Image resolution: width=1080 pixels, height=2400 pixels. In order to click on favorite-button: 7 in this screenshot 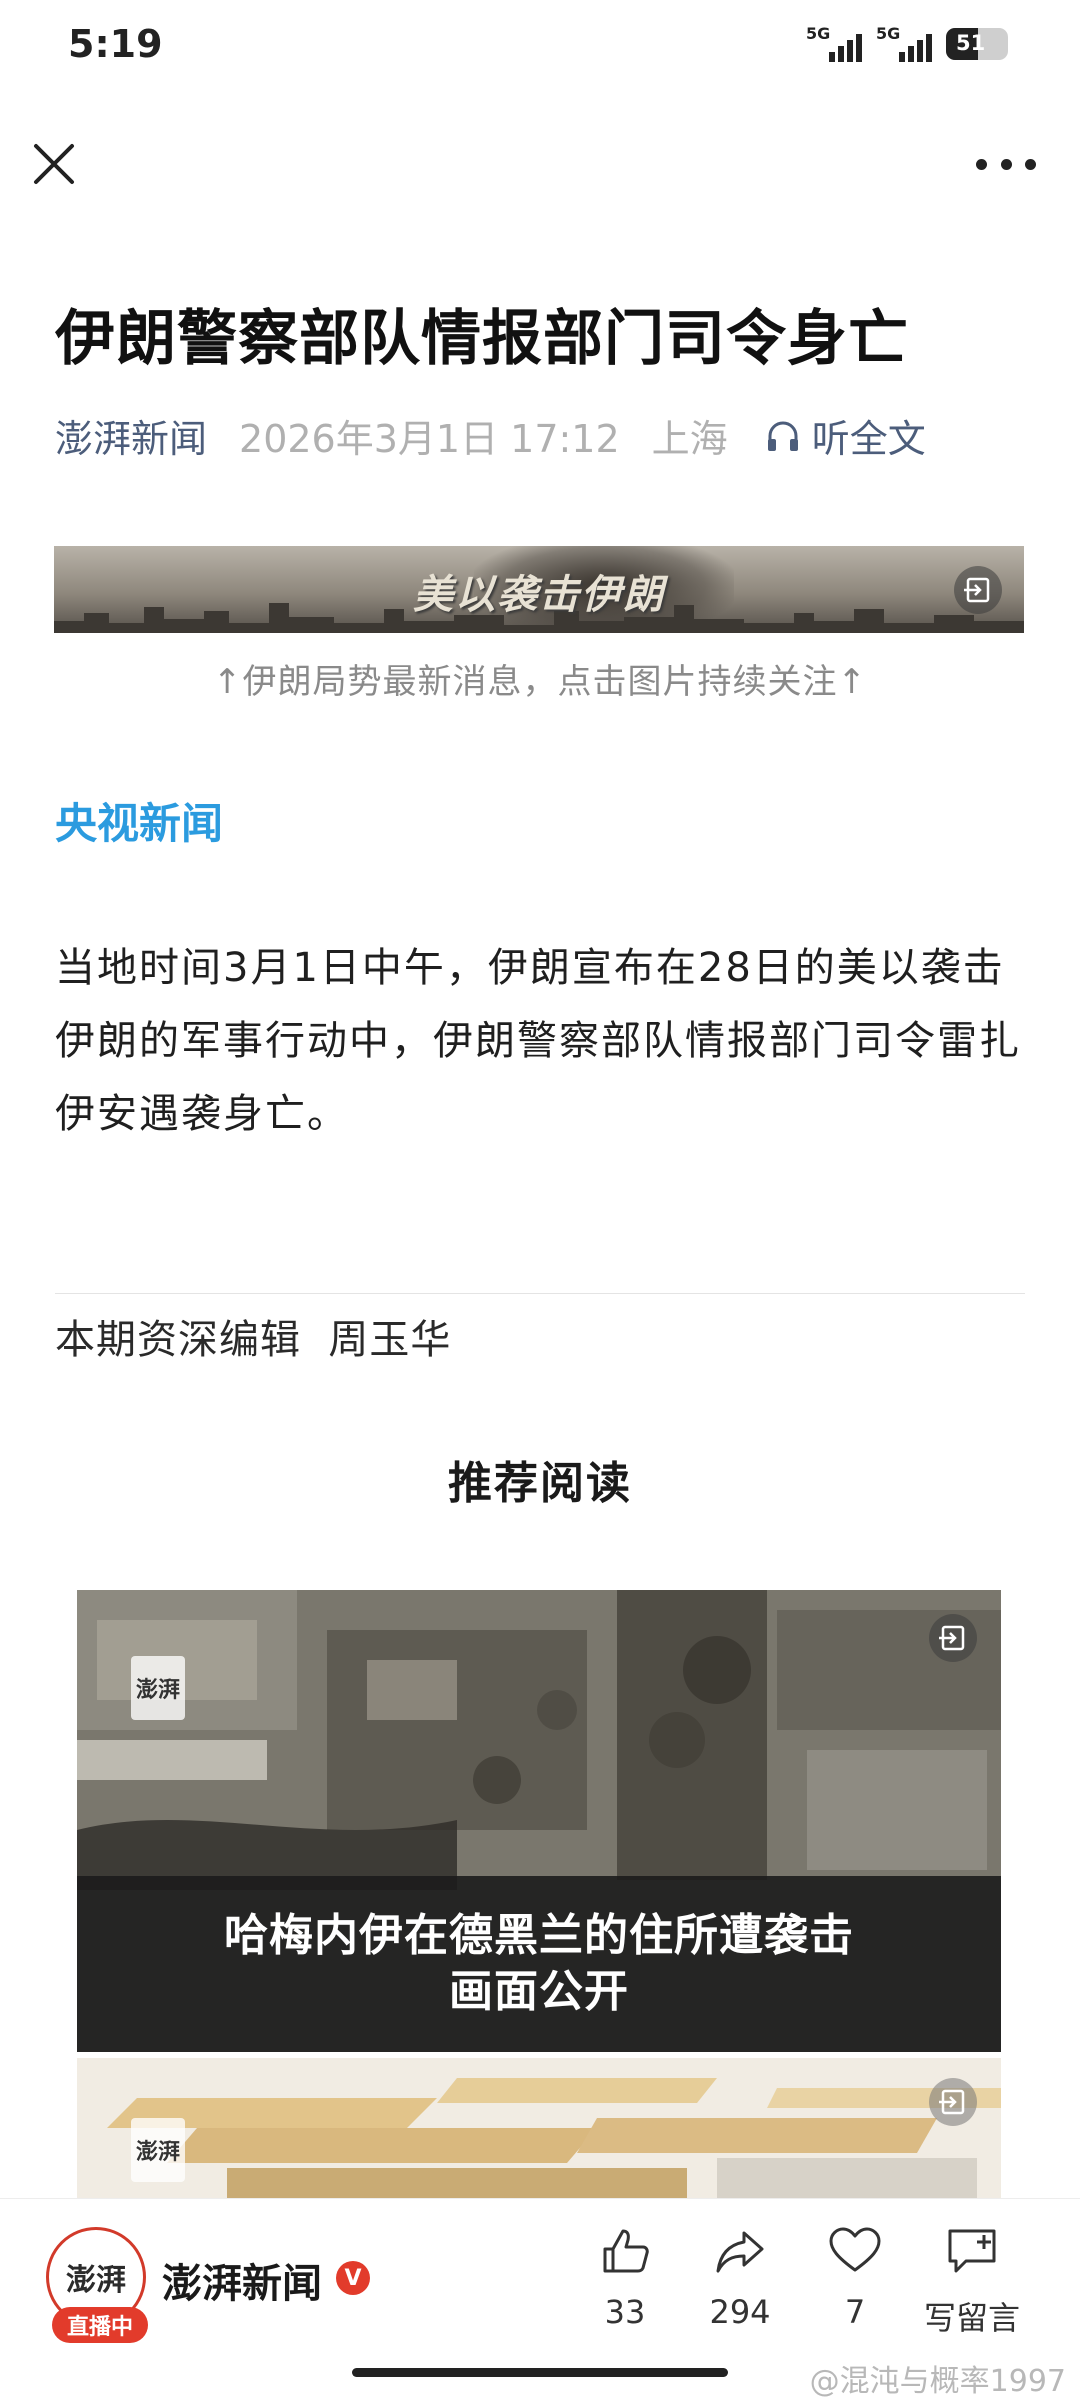, I will do `click(855, 2277)`.